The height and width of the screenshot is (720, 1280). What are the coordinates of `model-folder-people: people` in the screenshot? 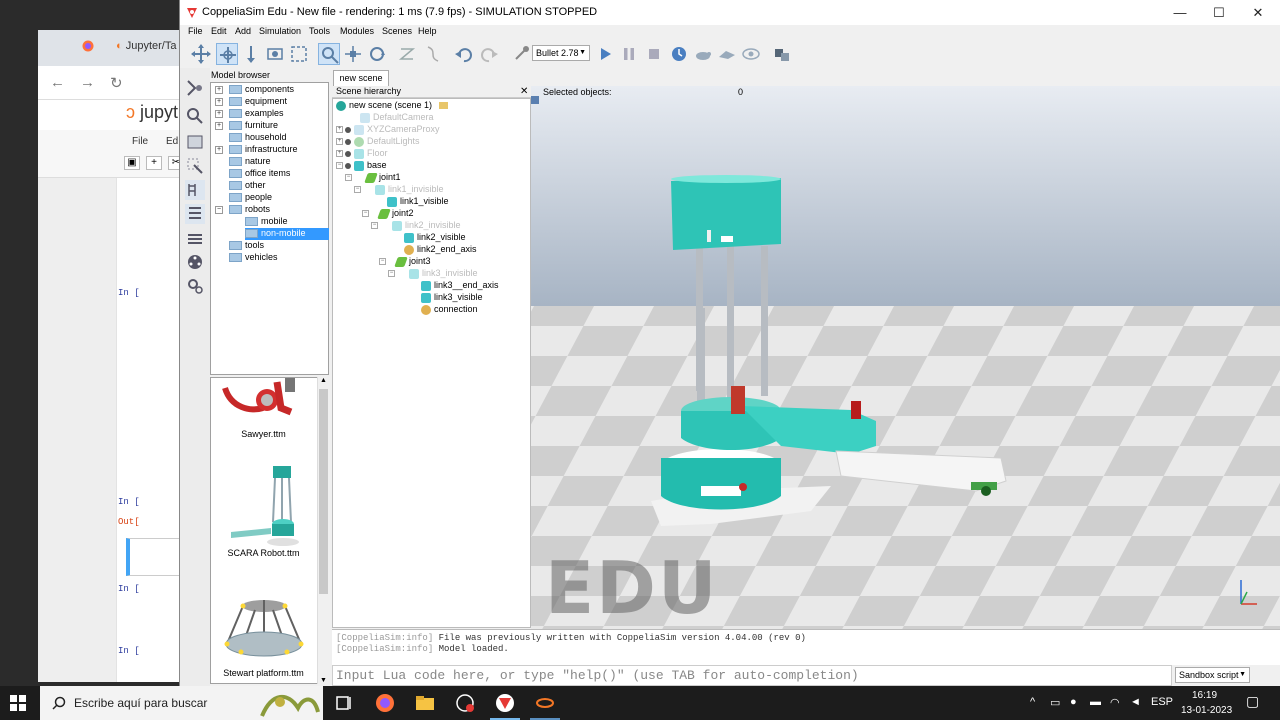 It's located at (250, 198).